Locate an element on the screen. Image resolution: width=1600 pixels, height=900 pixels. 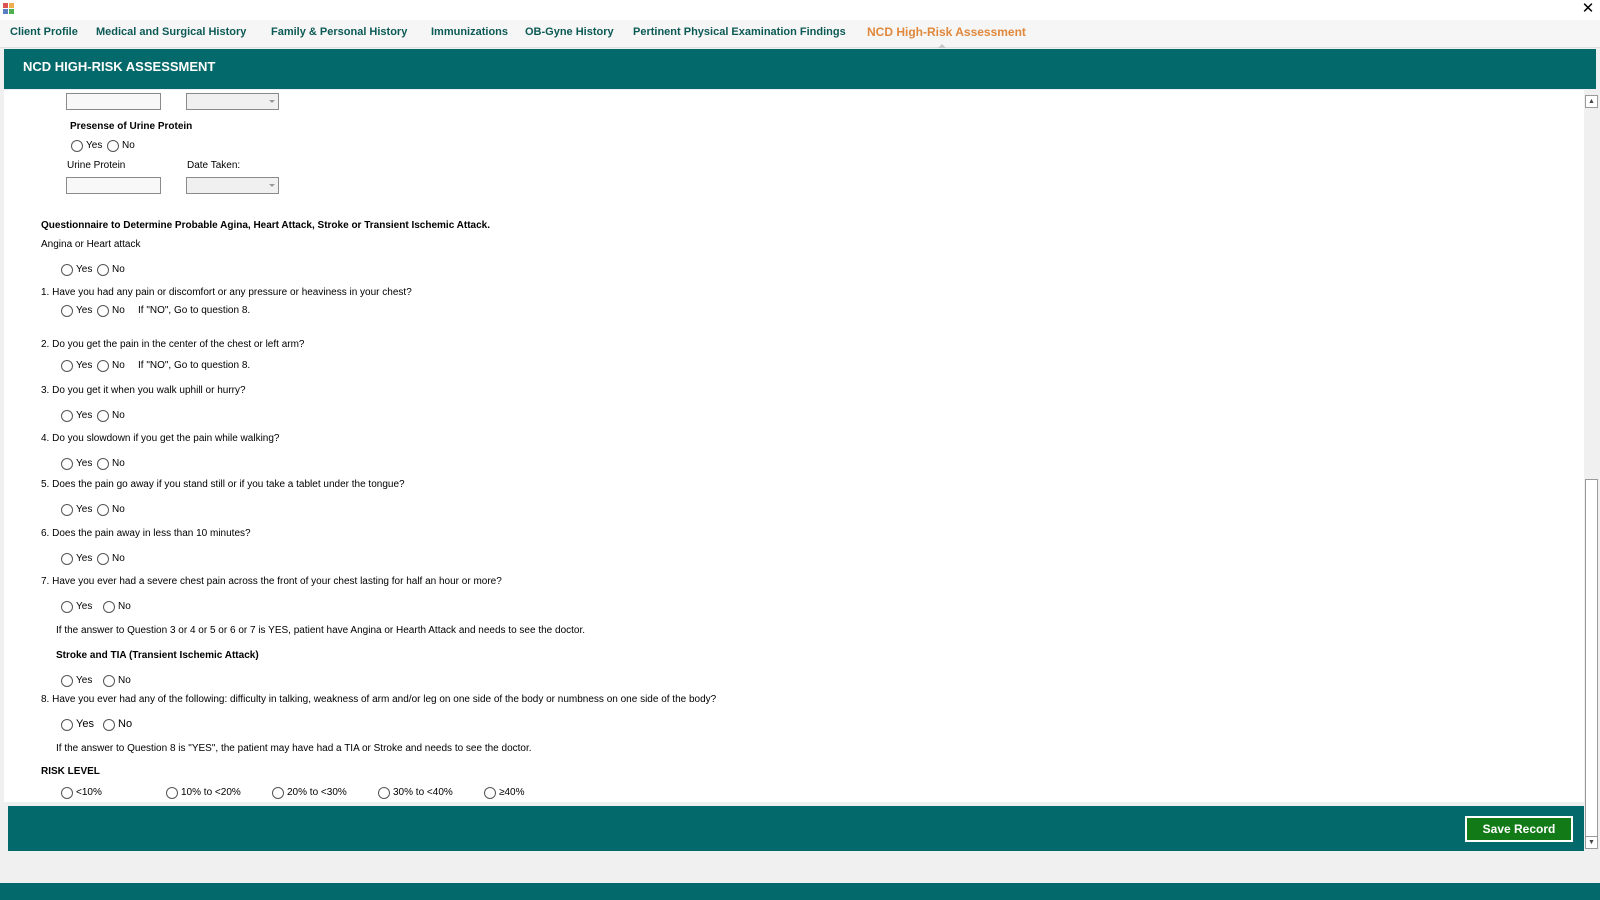
urine-protein-yes-radio is located at coordinates (77, 146).